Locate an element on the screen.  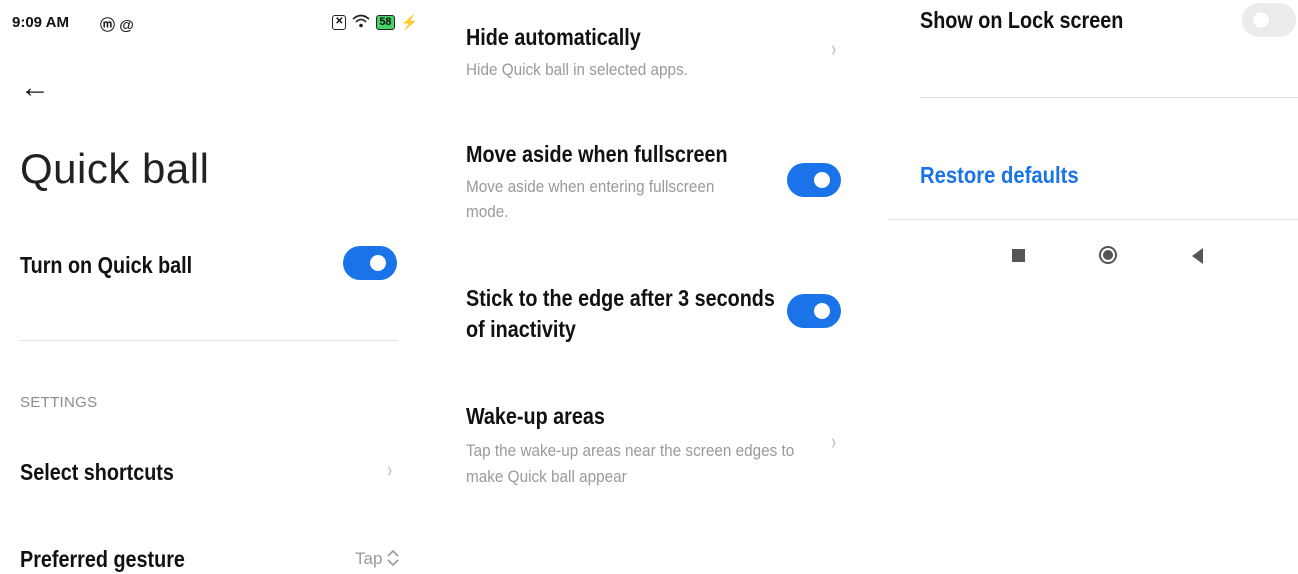
hide-automatically-description: Hide Quick ball in selected apps. is located at coordinates (577, 69).